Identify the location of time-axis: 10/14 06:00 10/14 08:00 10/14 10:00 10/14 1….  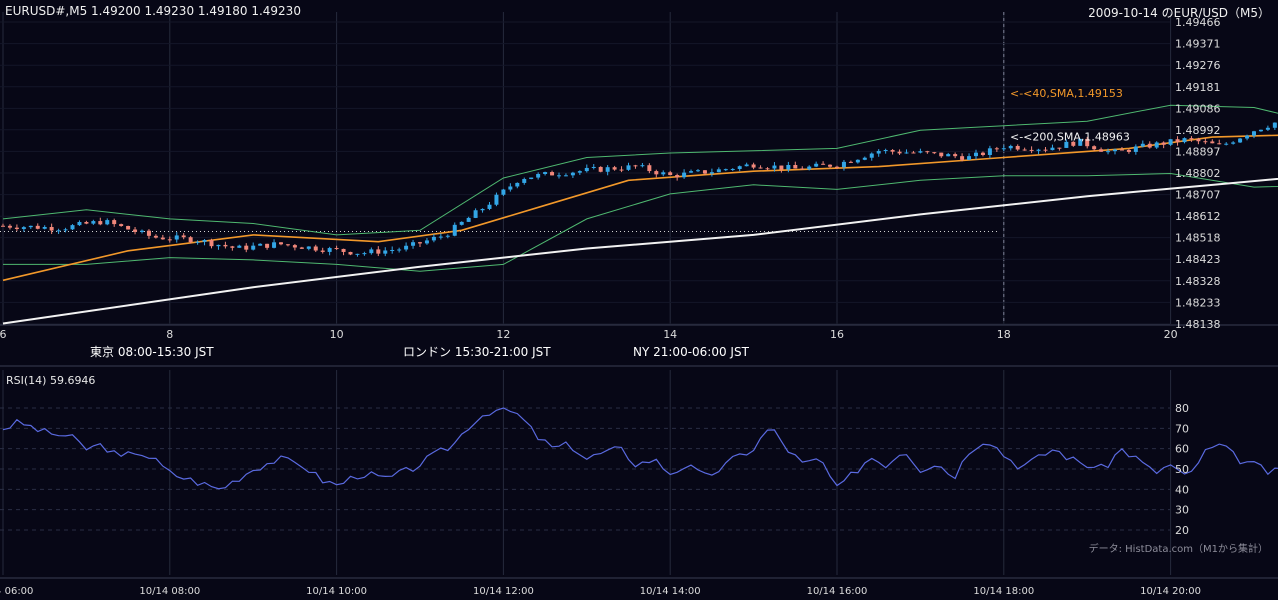
(600, 591).